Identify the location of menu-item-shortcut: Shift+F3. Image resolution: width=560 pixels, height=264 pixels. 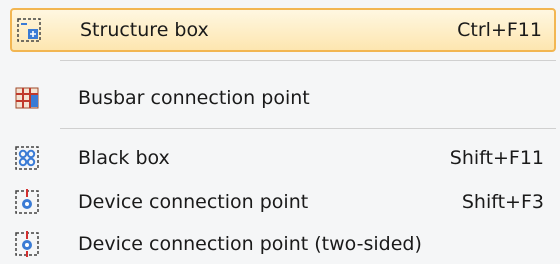
(502, 202).